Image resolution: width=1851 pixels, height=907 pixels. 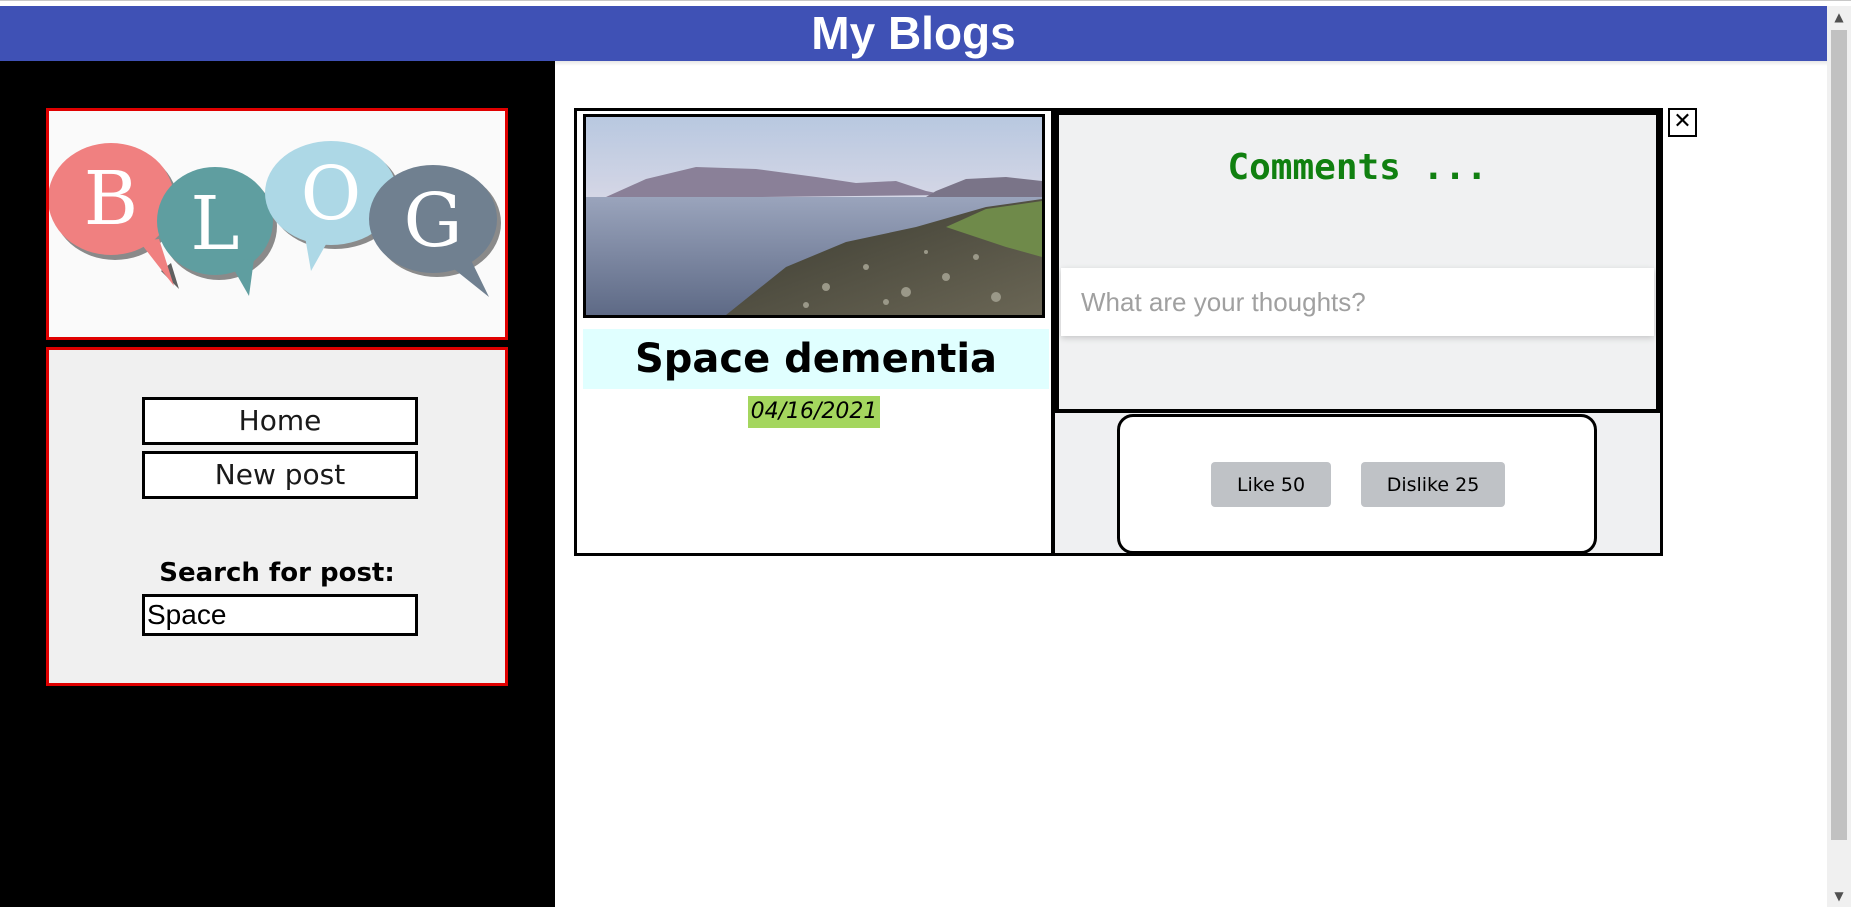 What do you see at coordinates (1357, 484) in the screenshot?
I see `reactions-box: Like 50 Dislike 25` at bounding box center [1357, 484].